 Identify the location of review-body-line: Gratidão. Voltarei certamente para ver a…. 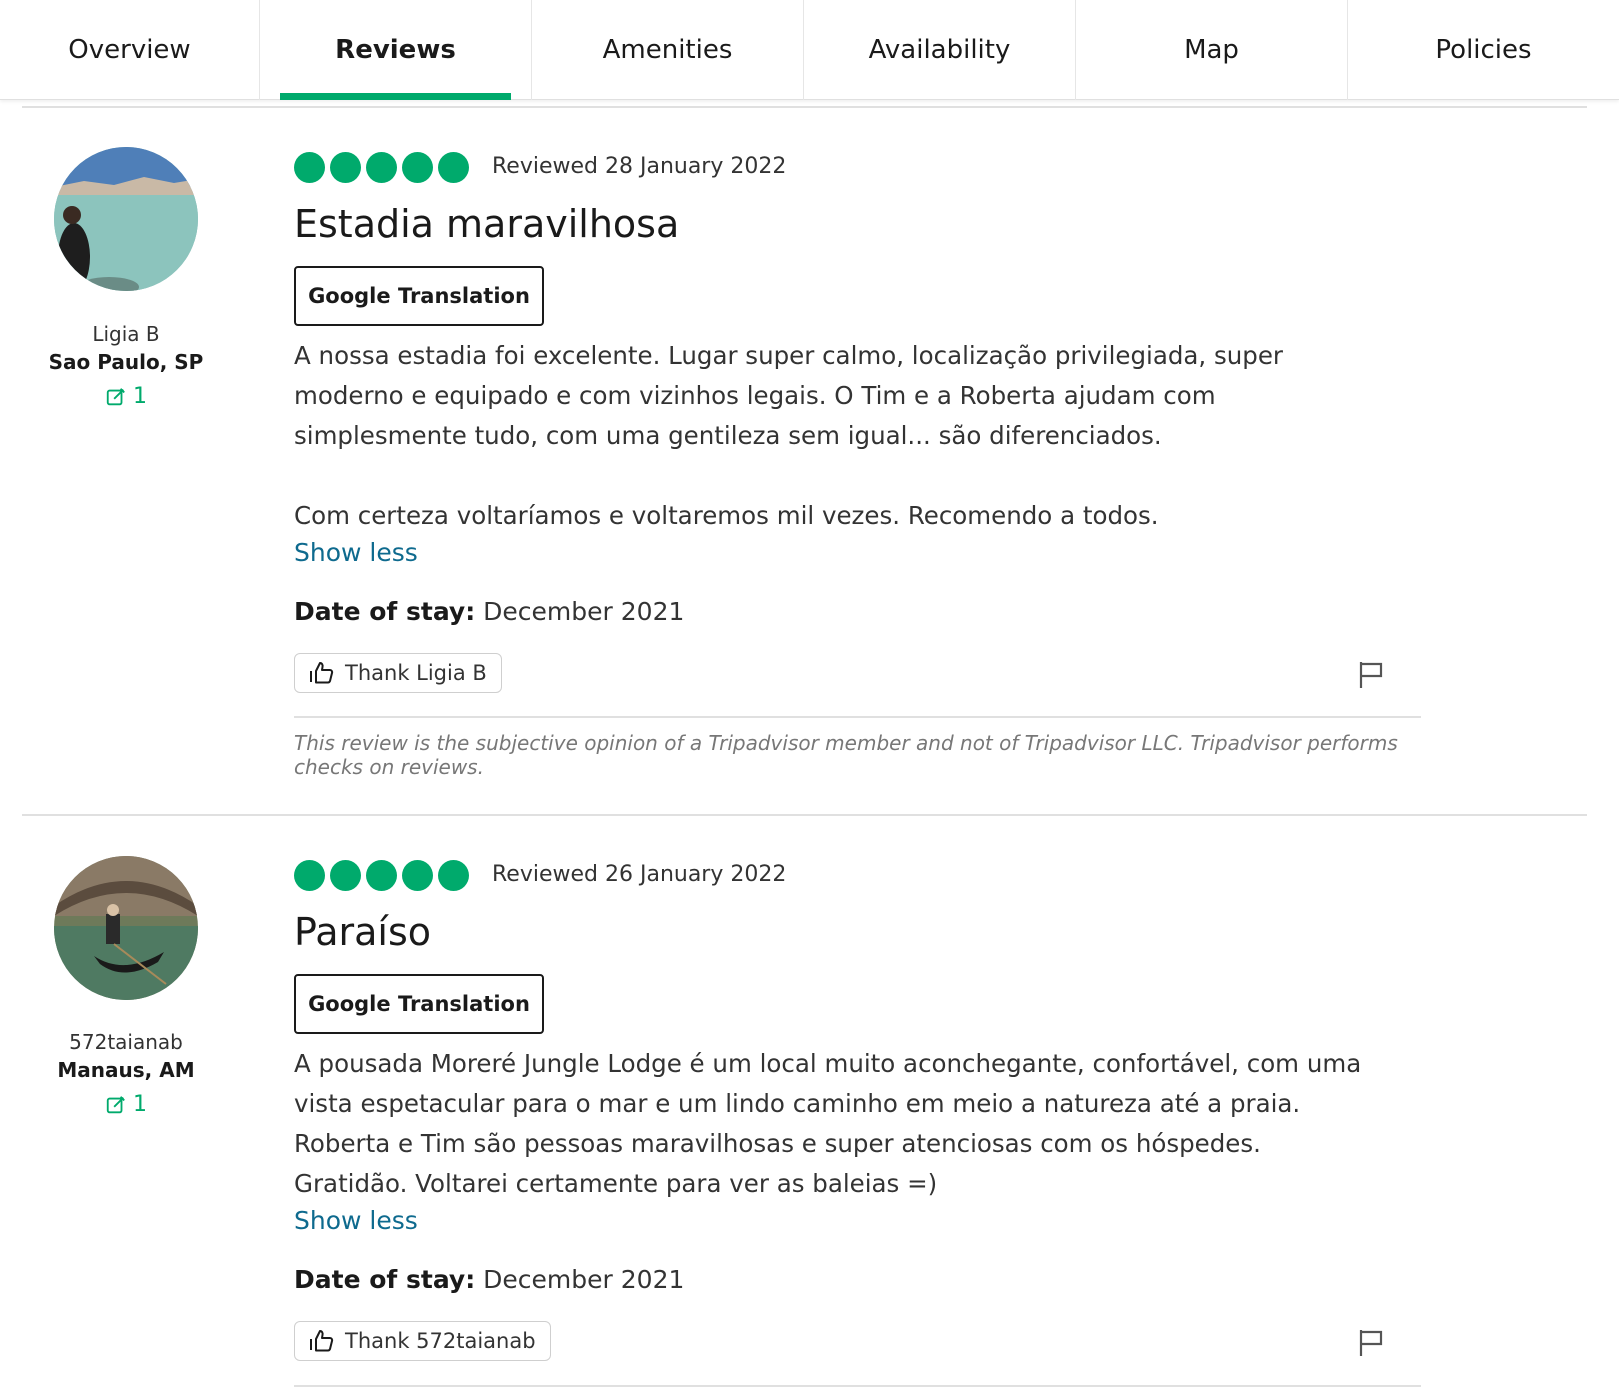
(616, 1183).